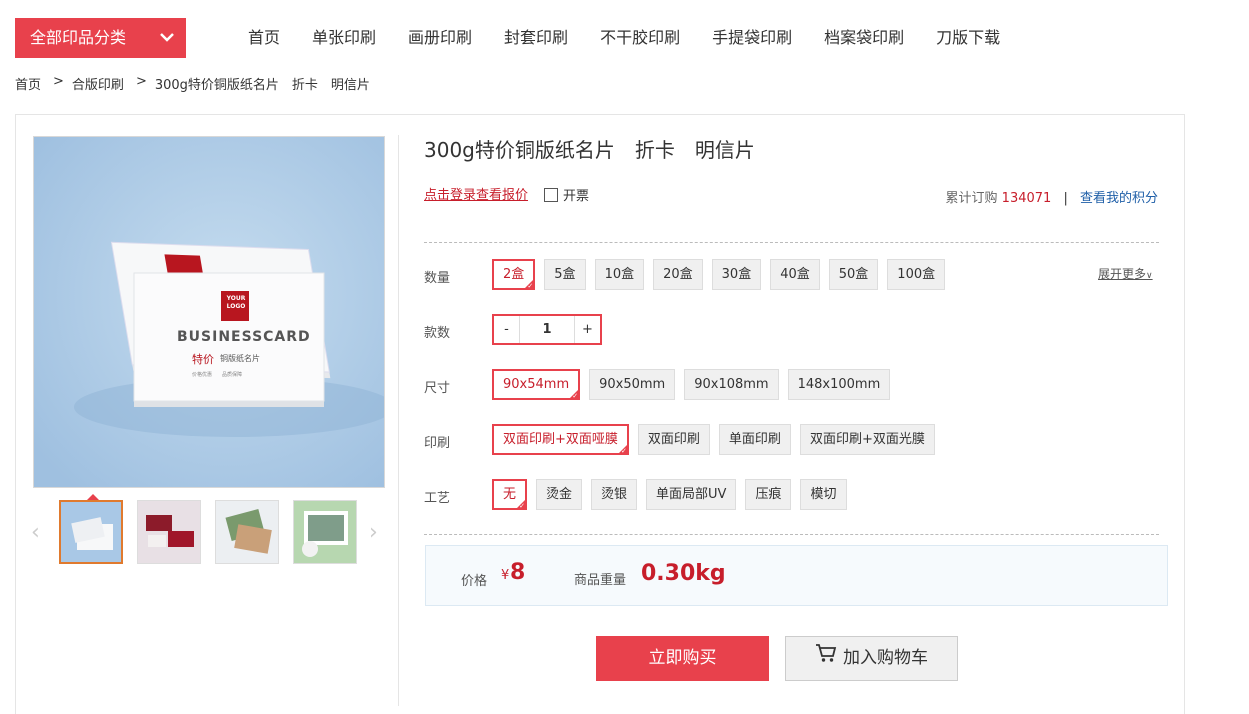 This screenshot has width=1249, height=714. I want to click on nav-item-brochure: 画册印刷, so click(440, 38).